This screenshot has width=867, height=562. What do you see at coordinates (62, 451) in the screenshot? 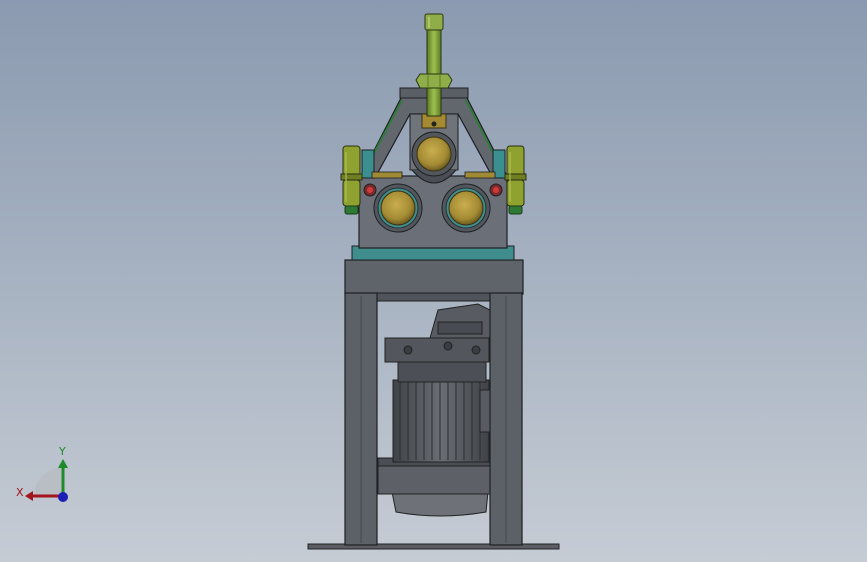
I see `y-axis-label: Y` at bounding box center [62, 451].